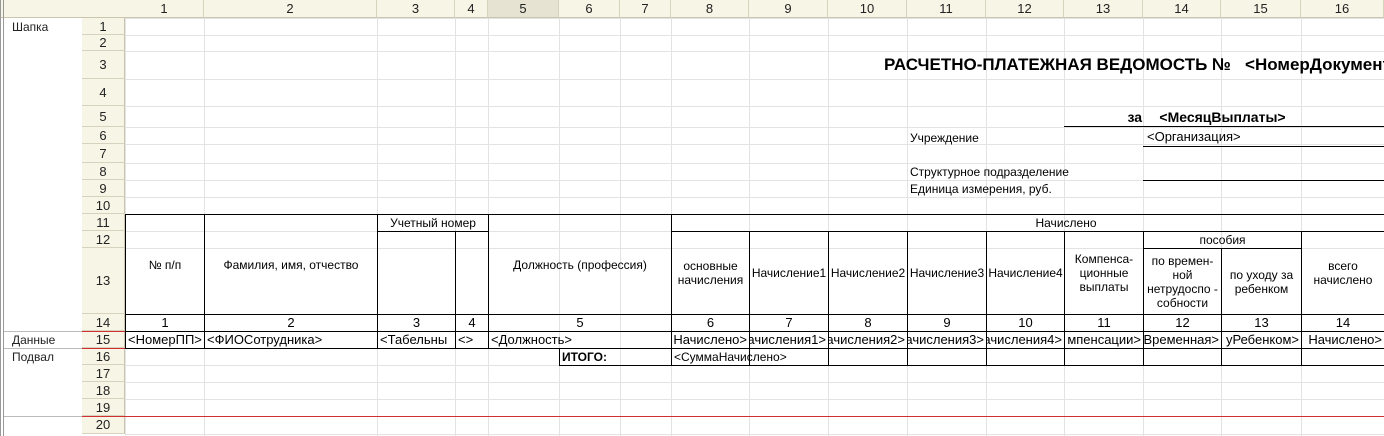 Image resolution: width=1384 pixels, height=436 pixels. What do you see at coordinates (103, 188) in the screenshot?
I see `row-header-9: 9` at bounding box center [103, 188].